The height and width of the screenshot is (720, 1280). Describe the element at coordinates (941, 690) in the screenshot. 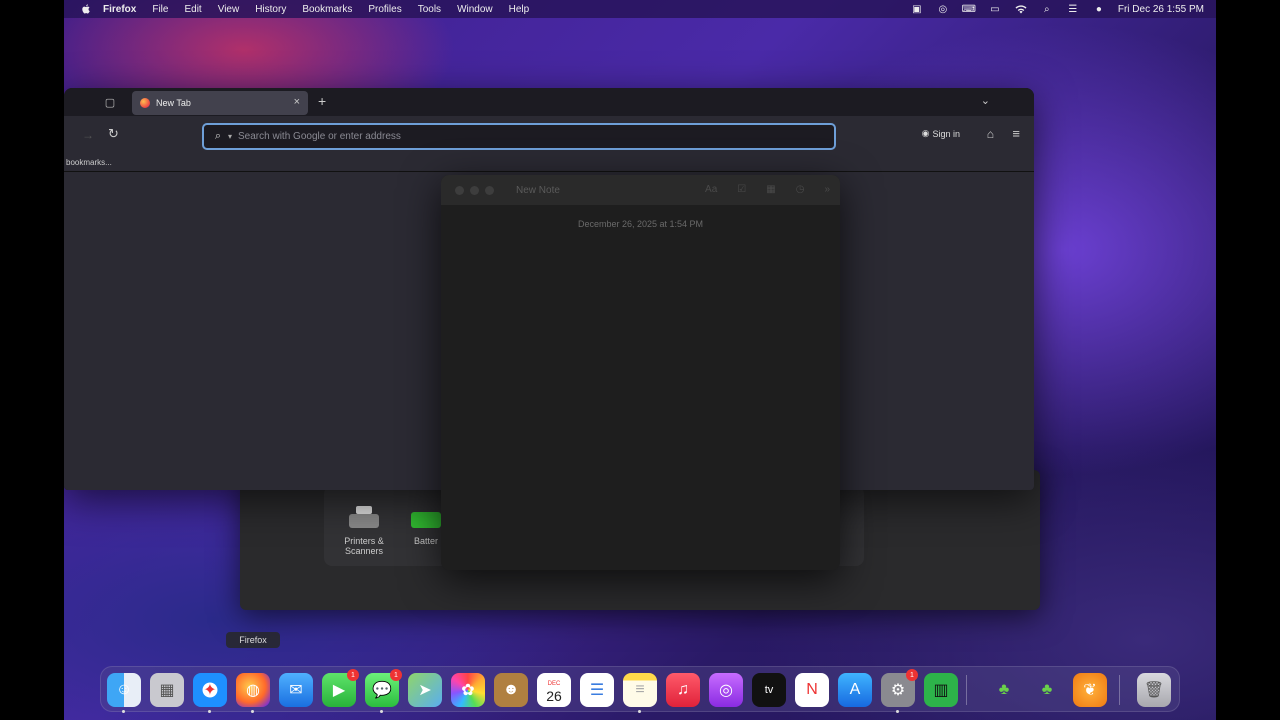

I see `numbers-icon: ▥` at that location.